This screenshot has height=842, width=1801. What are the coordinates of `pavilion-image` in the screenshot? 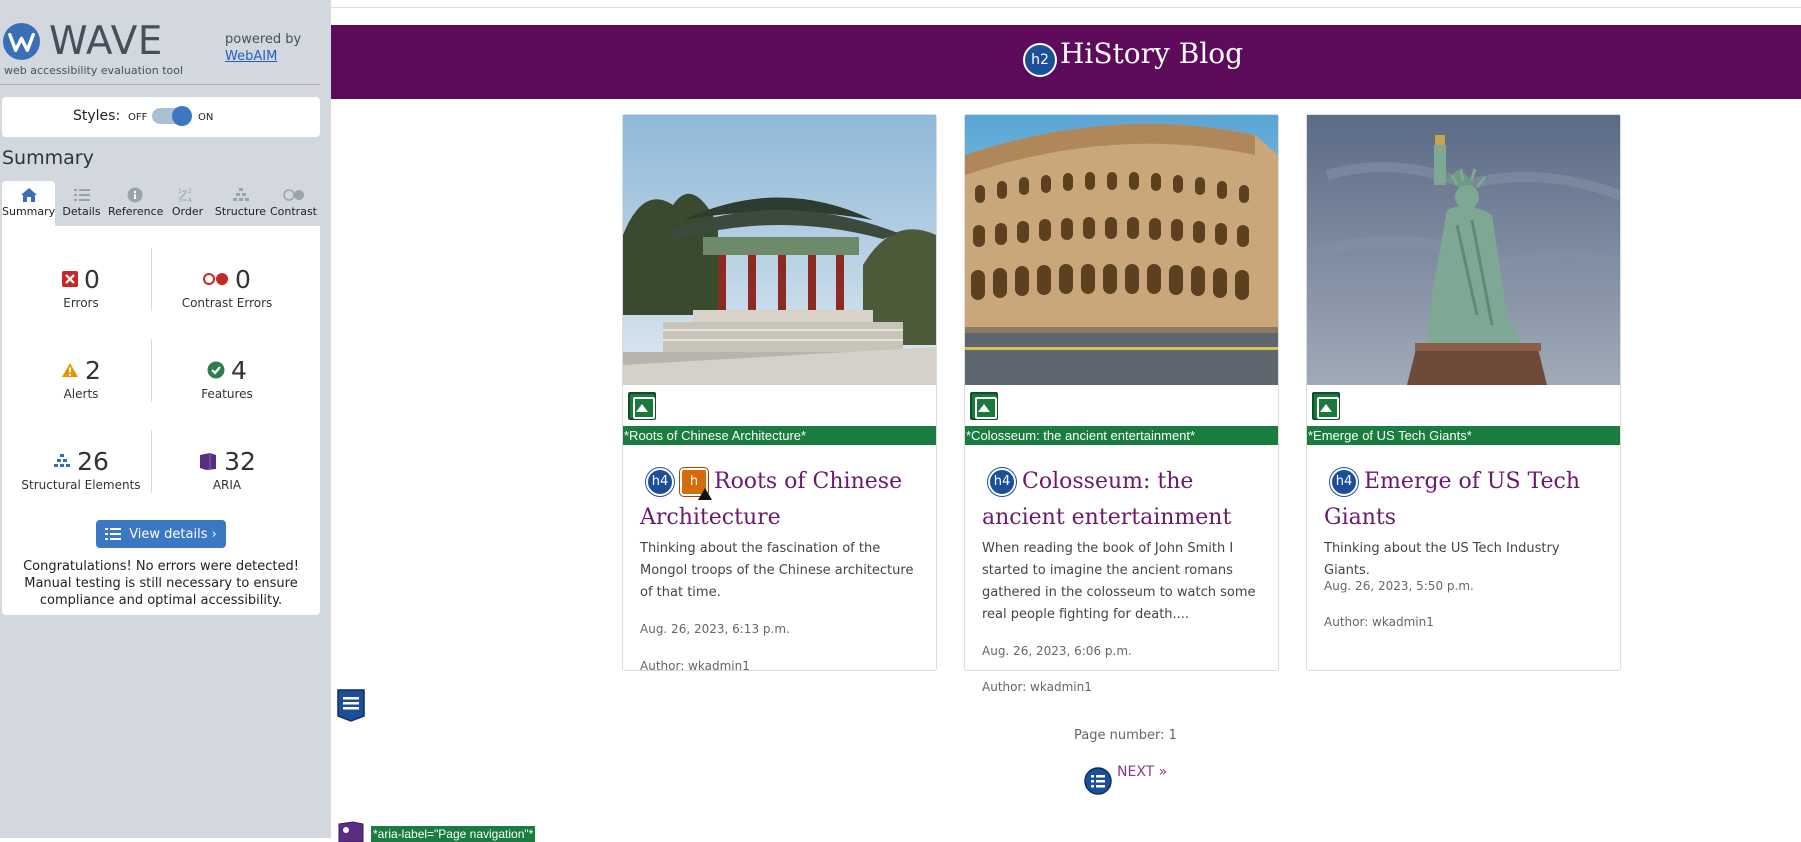 It's located at (779, 250).